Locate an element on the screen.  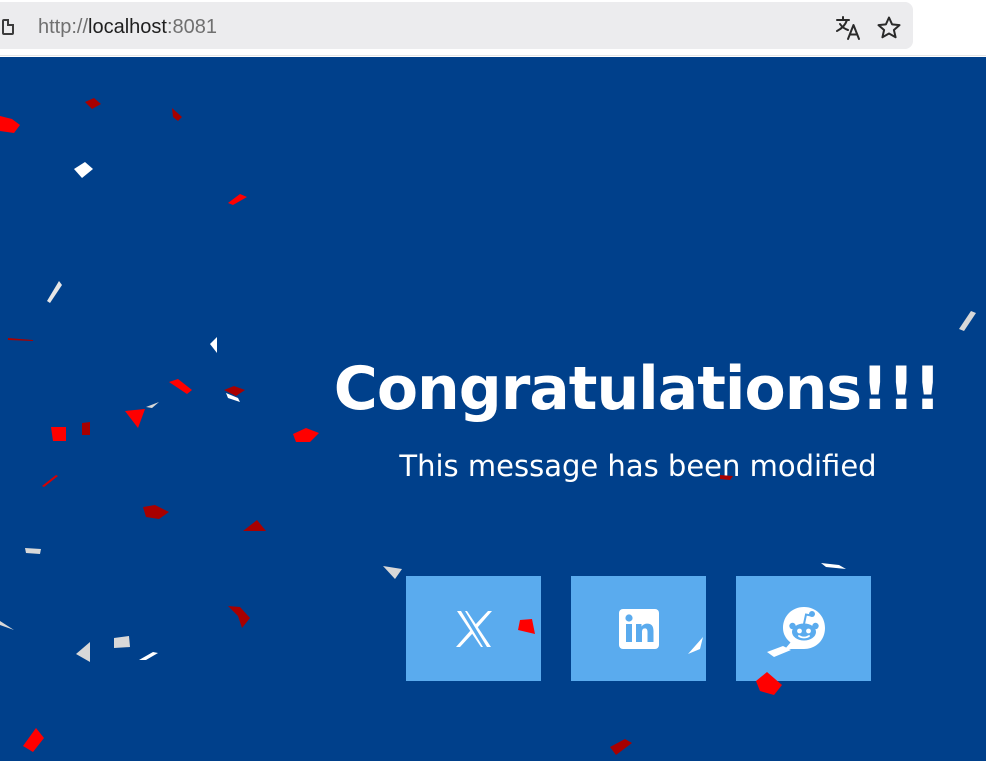
reddit-logo-icon is located at coordinates (803, 627).